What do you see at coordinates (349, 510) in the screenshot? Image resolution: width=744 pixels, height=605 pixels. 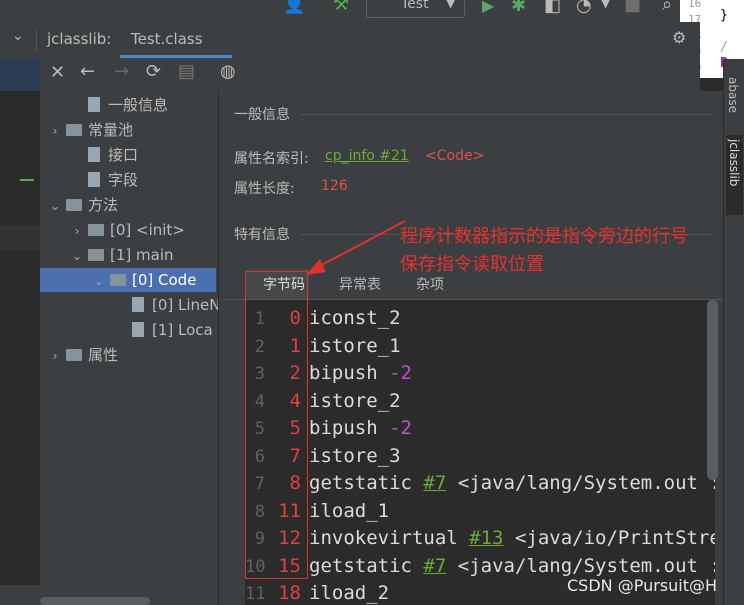 I see `instruction: iload_1` at bounding box center [349, 510].